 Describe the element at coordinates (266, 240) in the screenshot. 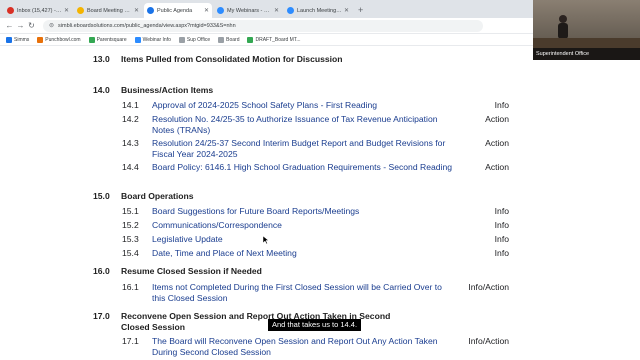

I see `mouse-cursor-icon` at that location.